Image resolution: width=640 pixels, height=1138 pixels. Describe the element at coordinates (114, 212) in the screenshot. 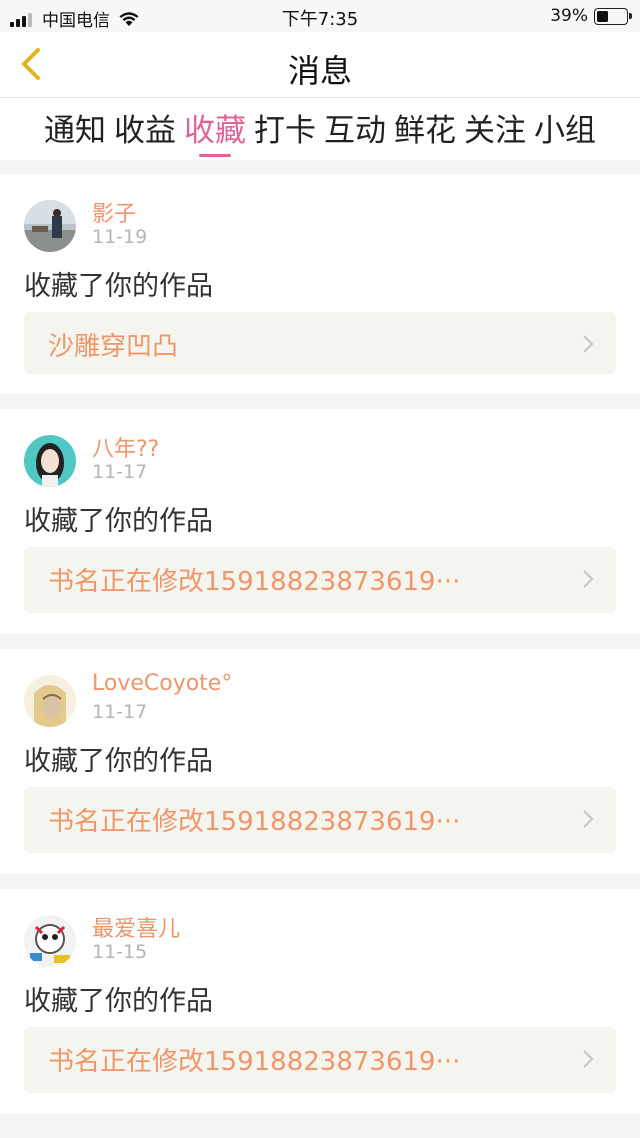

I see `username: 影子` at that location.